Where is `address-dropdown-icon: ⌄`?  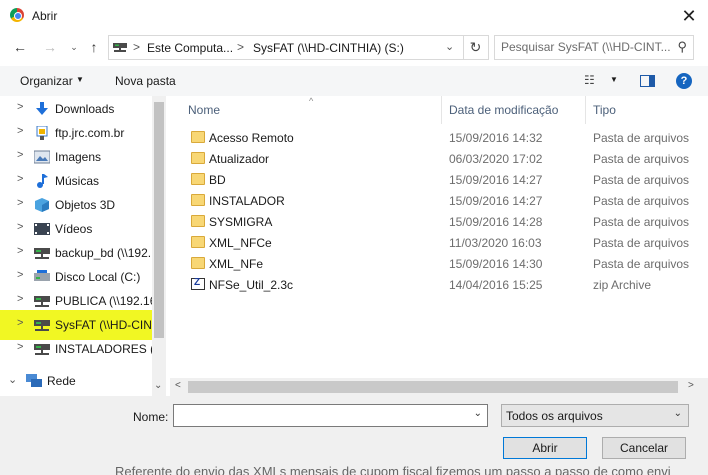
address-dropdown-icon: ⌄ is located at coordinates (449, 46).